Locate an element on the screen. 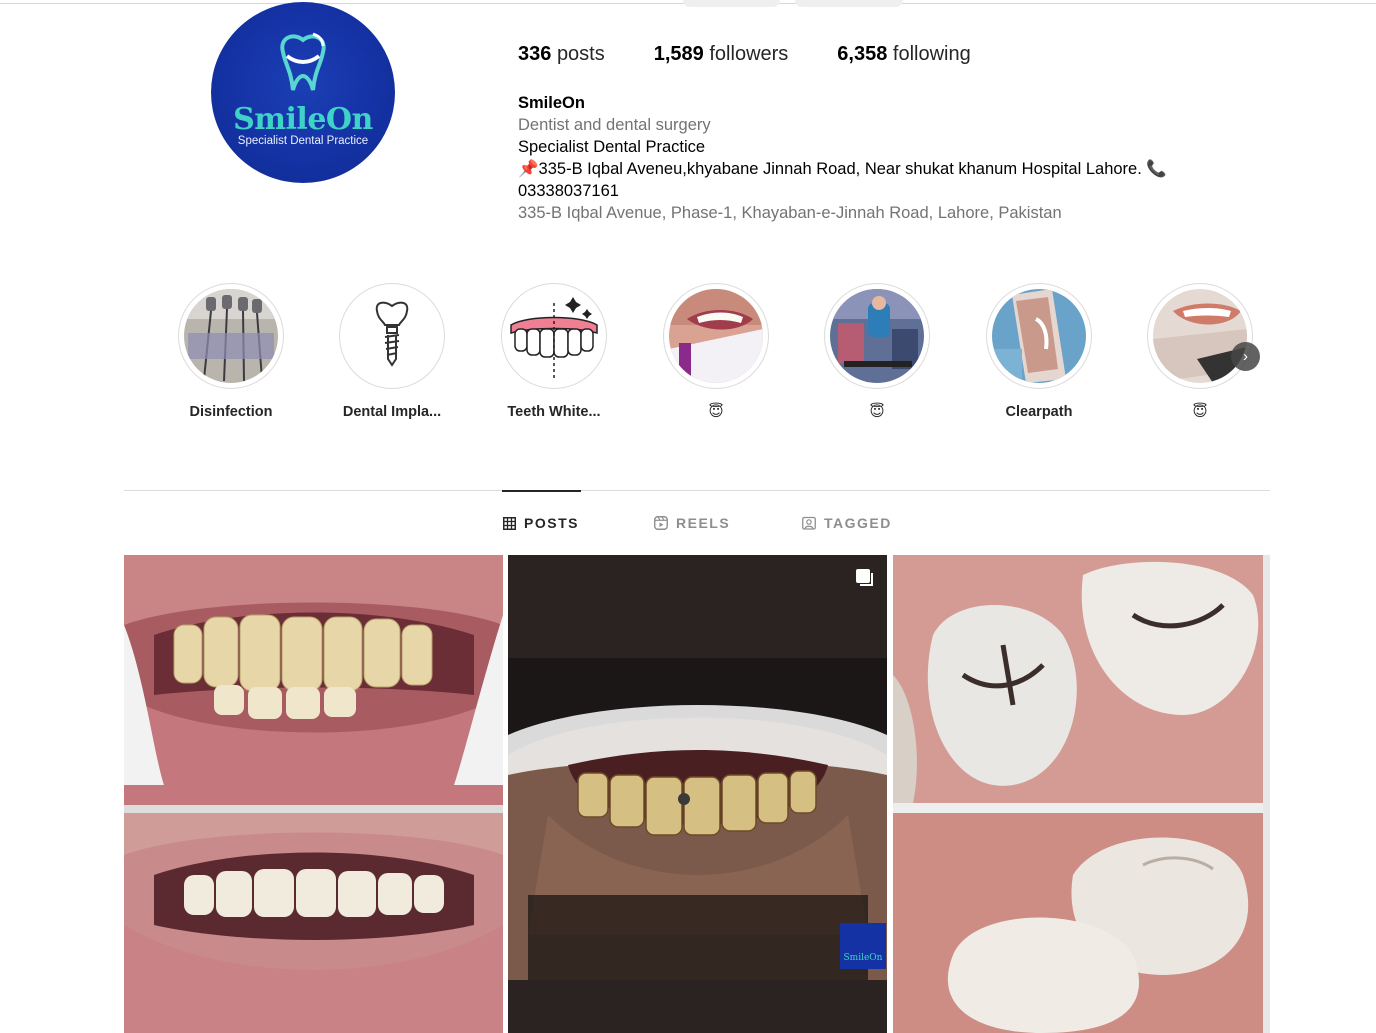  molar-filling-photo is located at coordinates (1081, 794).